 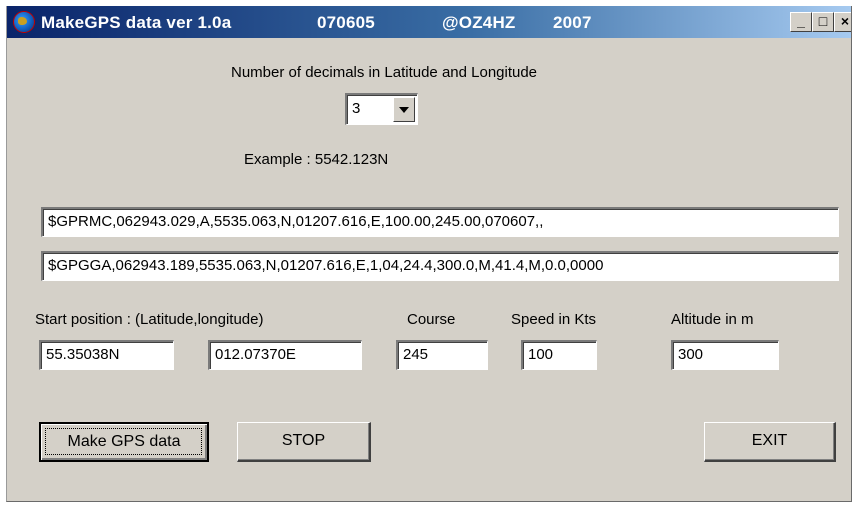 I want to click on longitude-field: 012.07370E, so click(x=285, y=355).